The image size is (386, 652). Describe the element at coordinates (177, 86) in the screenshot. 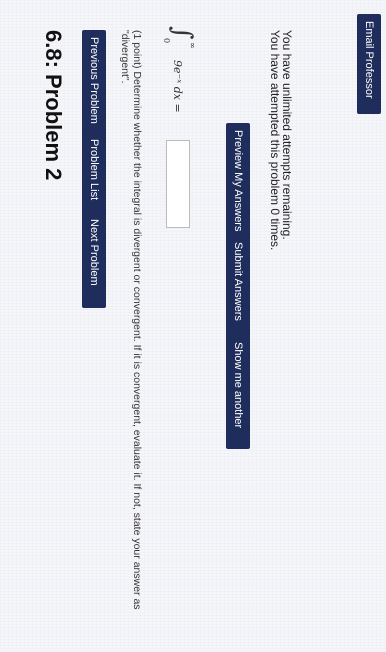

I see `integrand: 9e⁻ˣ dx =` at that location.